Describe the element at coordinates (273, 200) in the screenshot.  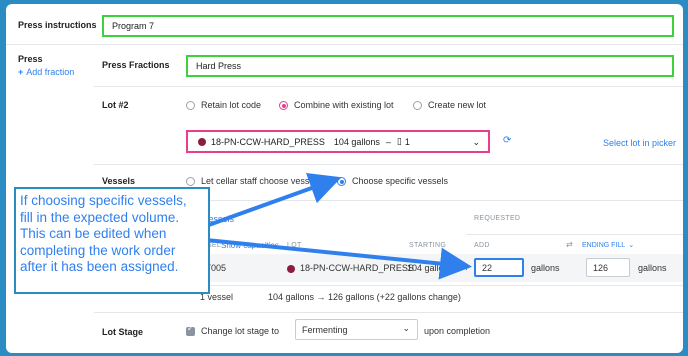
I see `arrow-to-specific-vessels` at that location.